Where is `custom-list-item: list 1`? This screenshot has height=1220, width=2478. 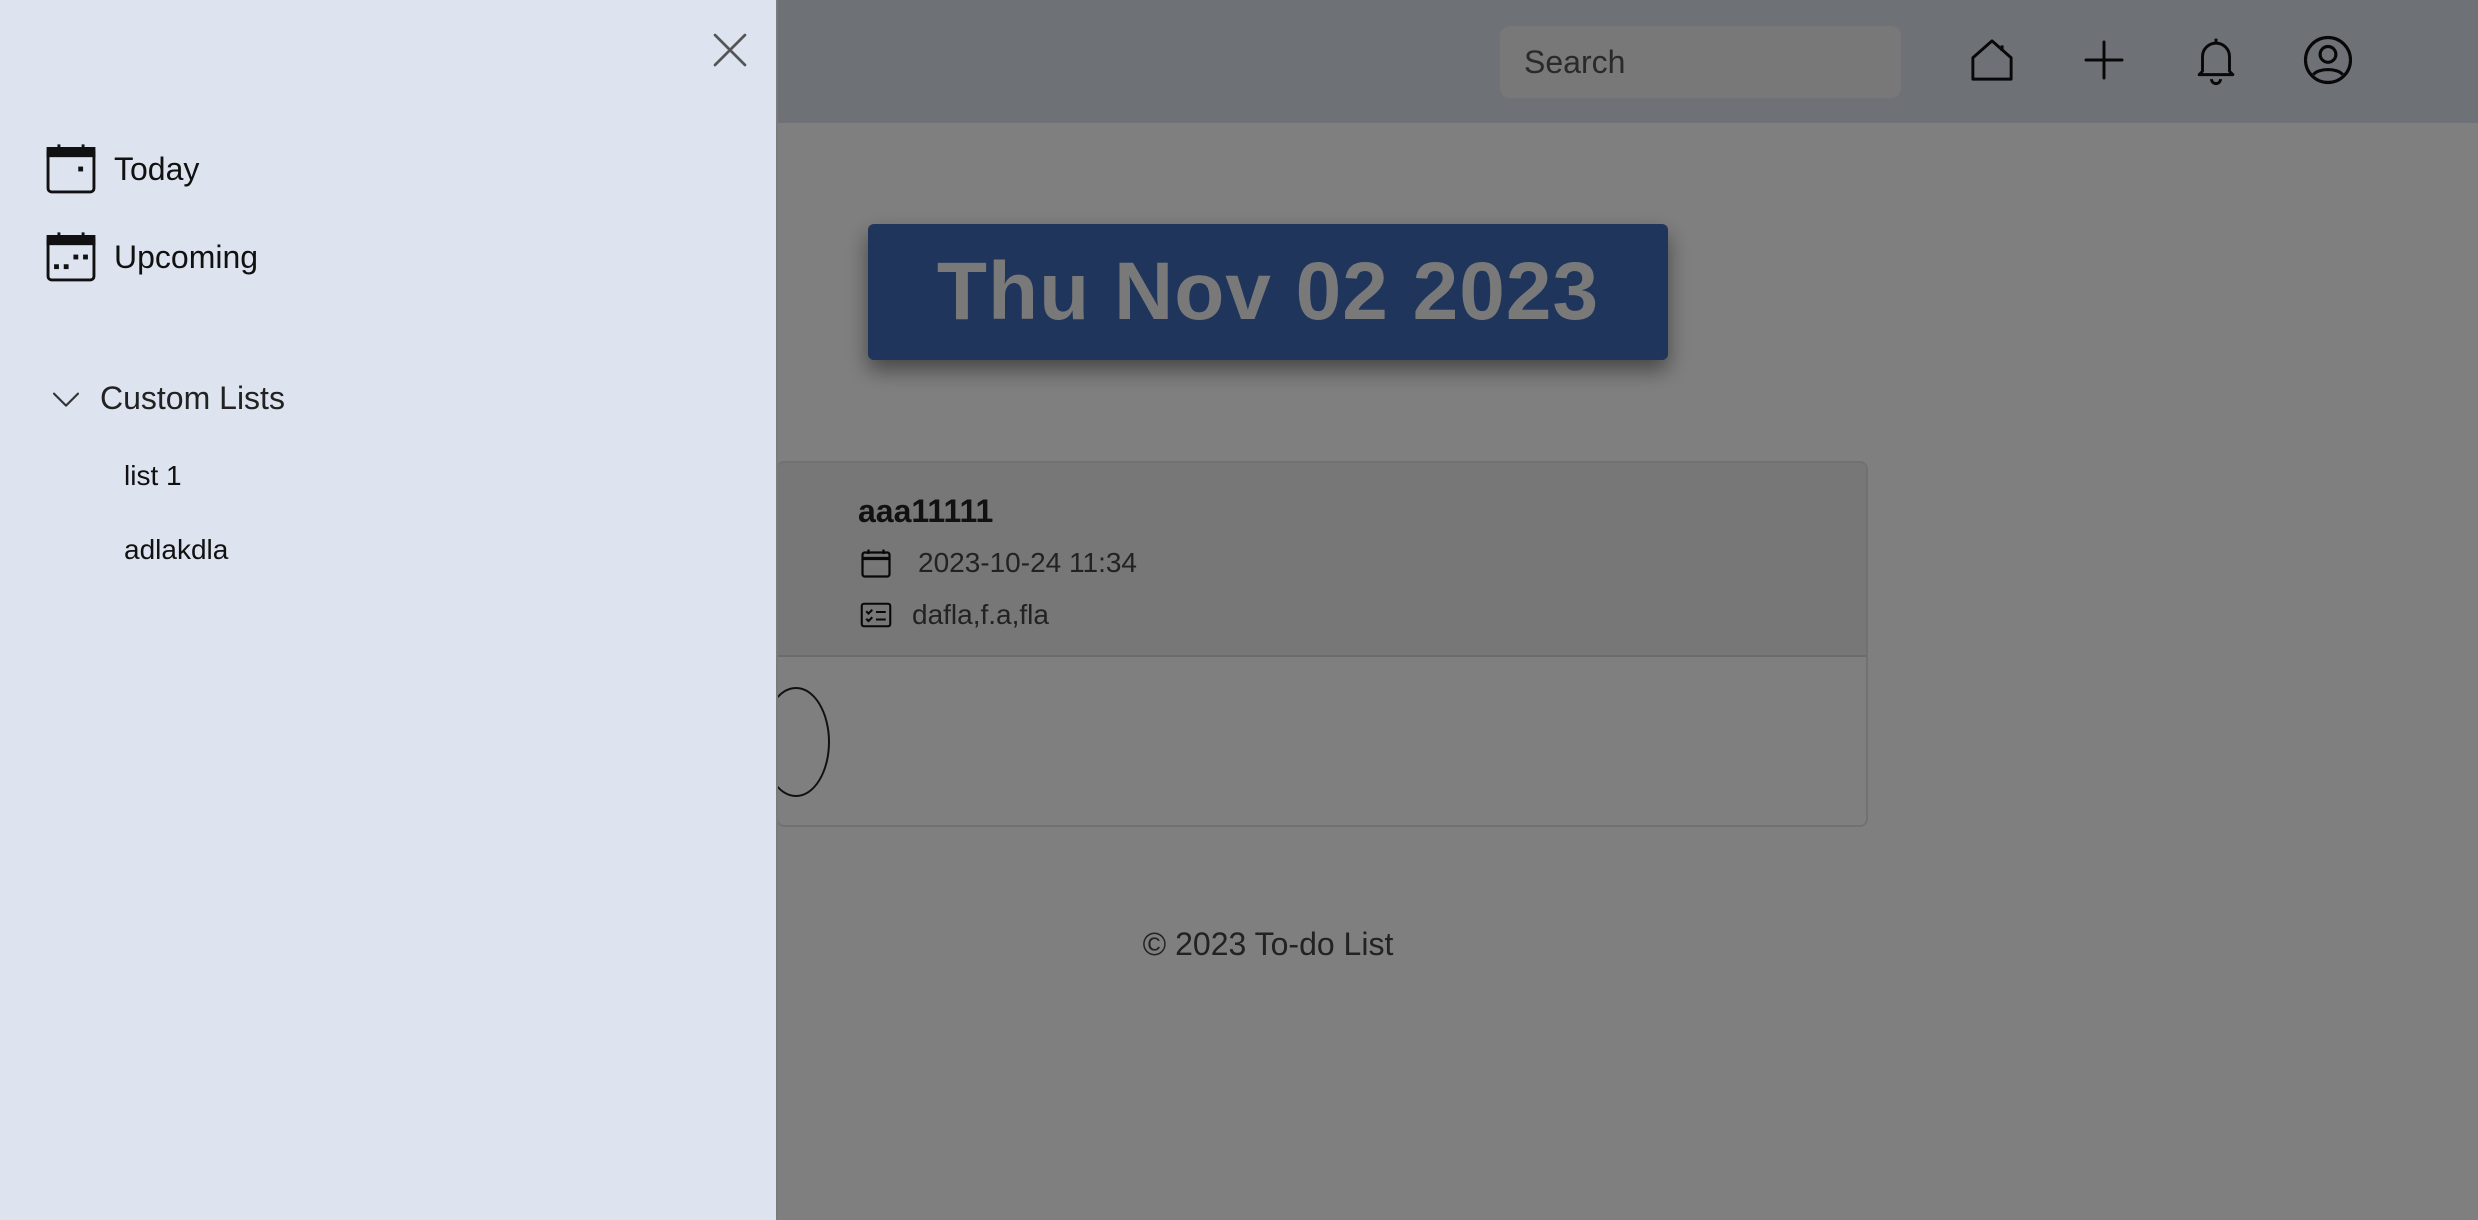
custom-list-item: list 1 is located at coordinates (153, 476).